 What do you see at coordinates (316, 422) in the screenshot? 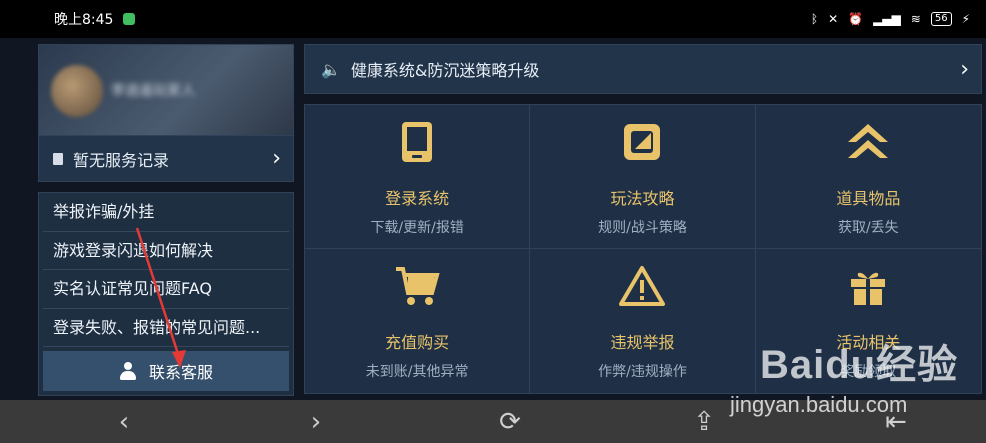
I see `forward-icon: ›` at bounding box center [316, 422].